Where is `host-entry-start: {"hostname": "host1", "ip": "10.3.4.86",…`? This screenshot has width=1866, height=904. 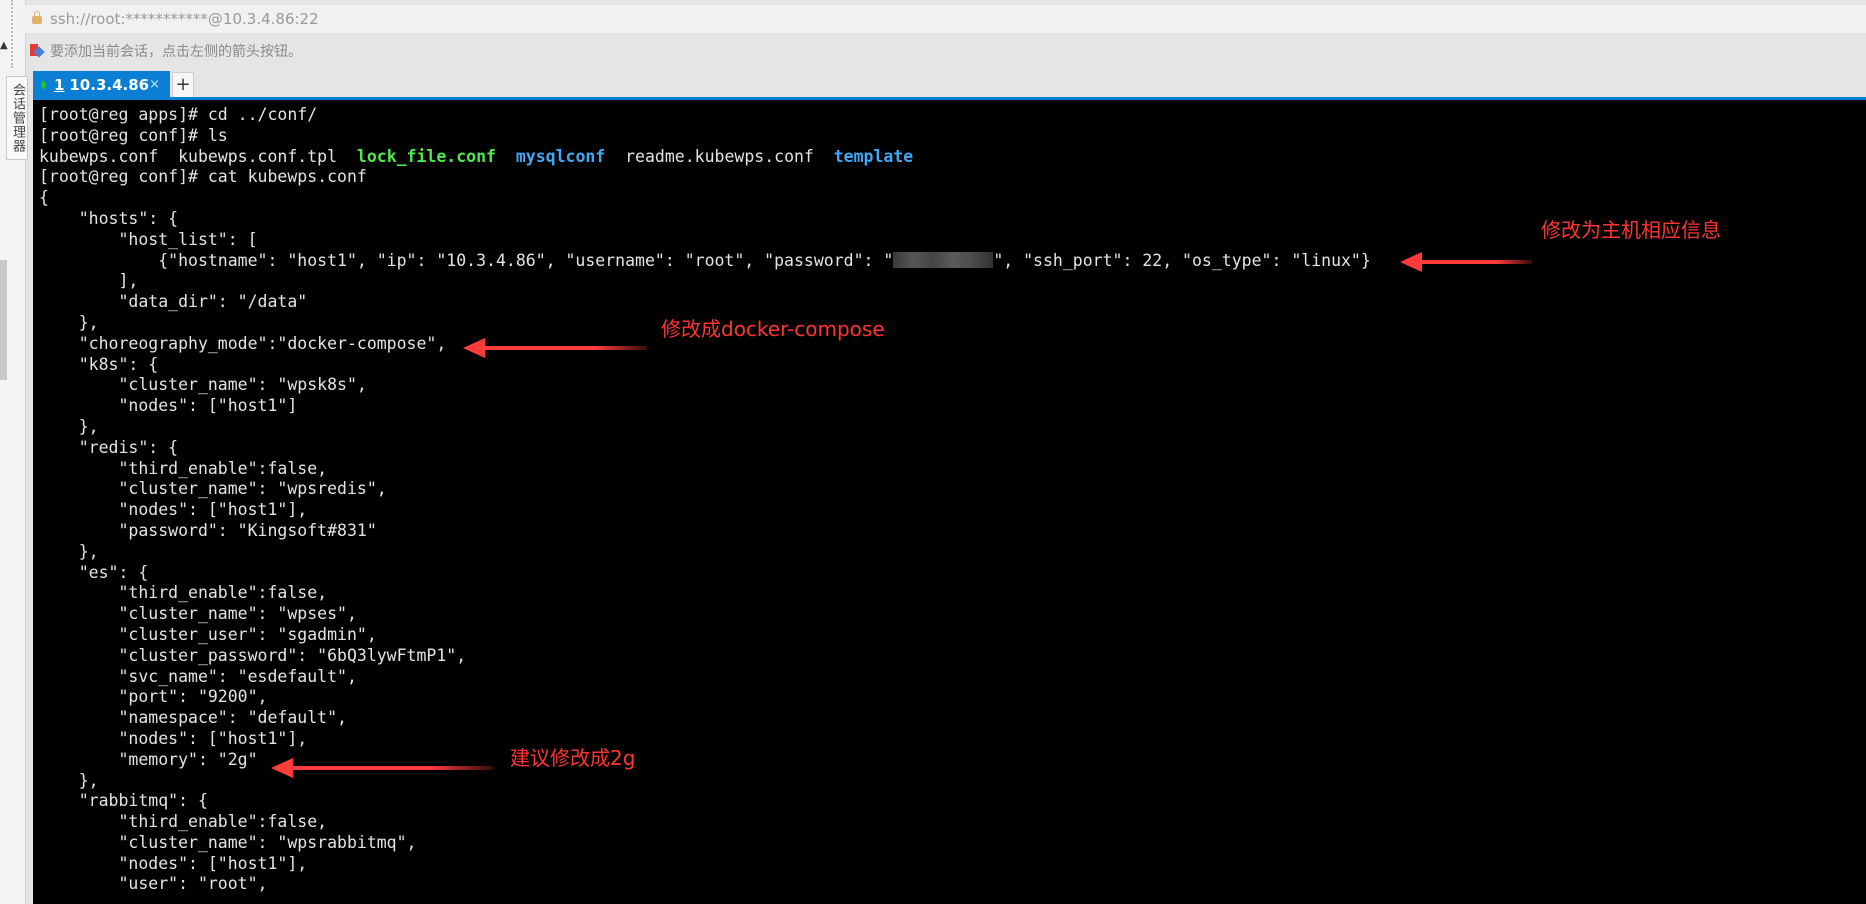
host-entry-start: {"hostname": "host1", "ip": "10.3.4.86",… is located at coordinates (466, 260).